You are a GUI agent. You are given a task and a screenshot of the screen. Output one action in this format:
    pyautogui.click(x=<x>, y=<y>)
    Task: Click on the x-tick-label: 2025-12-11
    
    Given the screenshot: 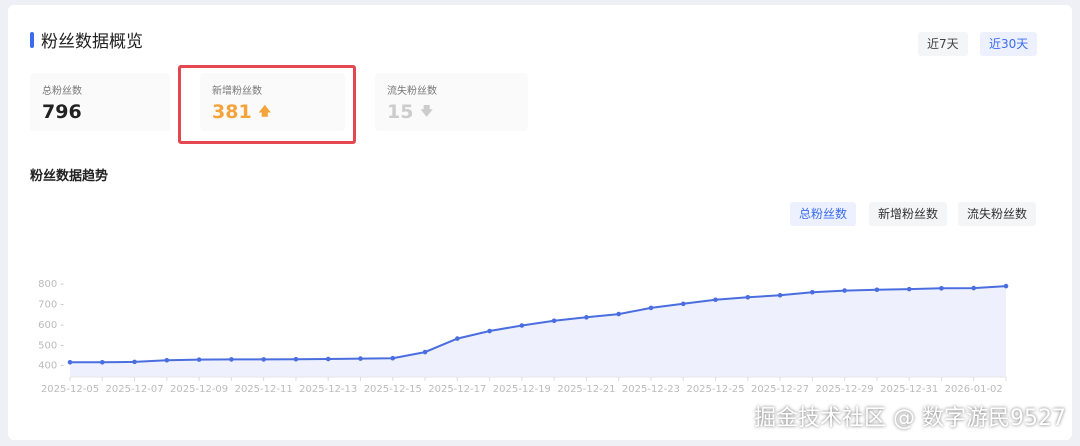 What is the action you would take?
    pyautogui.click(x=264, y=389)
    